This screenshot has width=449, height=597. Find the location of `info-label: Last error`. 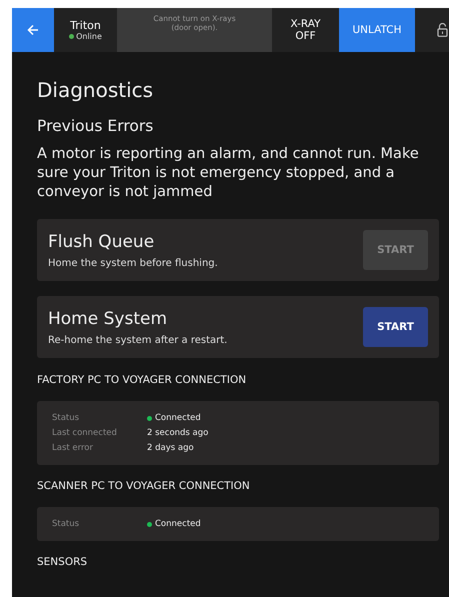

info-label: Last error is located at coordinates (73, 448).